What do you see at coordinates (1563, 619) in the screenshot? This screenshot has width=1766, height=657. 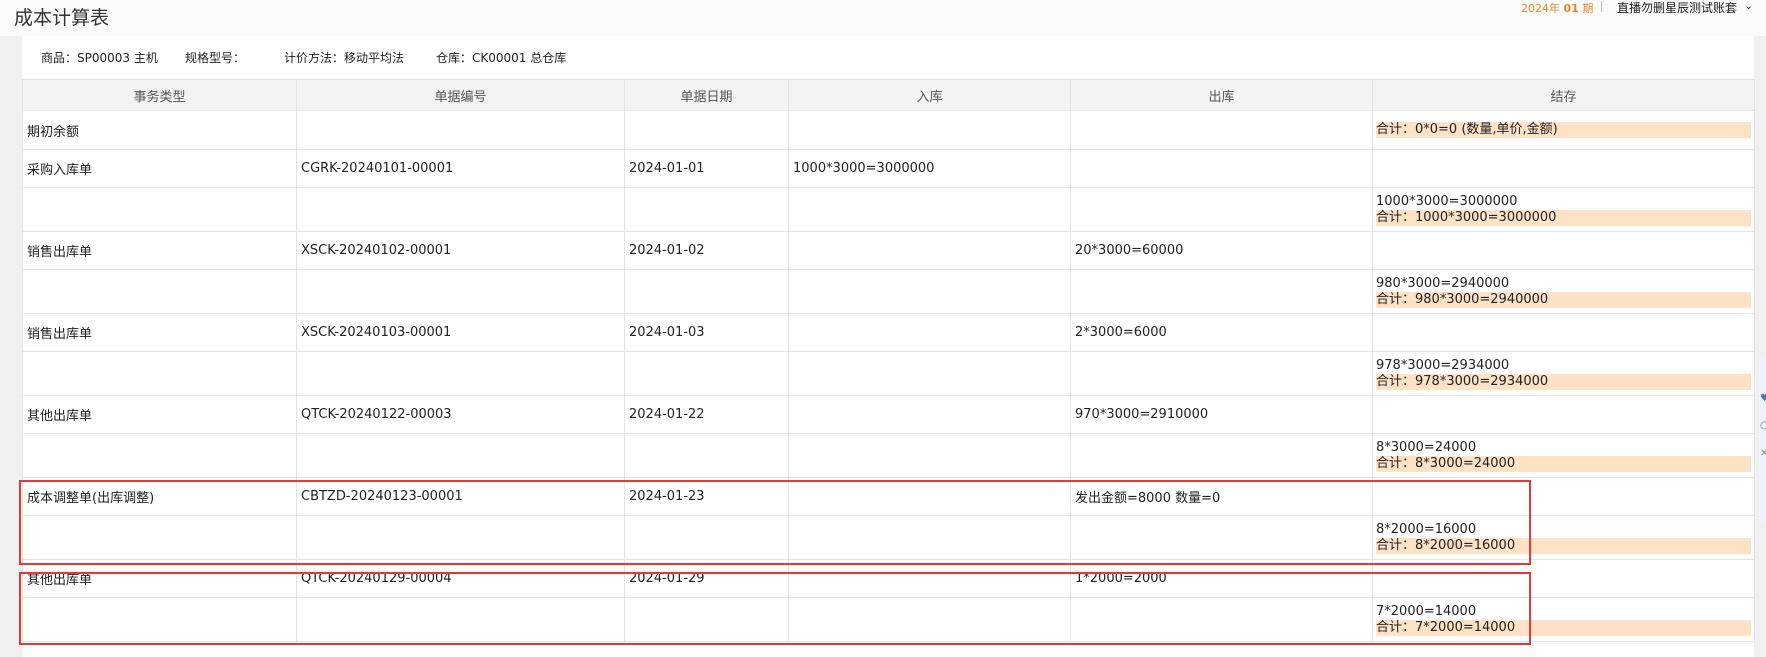 I see `cell-stock: 7*2000=14000 合计：7*2000=14000` at bounding box center [1563, 619].